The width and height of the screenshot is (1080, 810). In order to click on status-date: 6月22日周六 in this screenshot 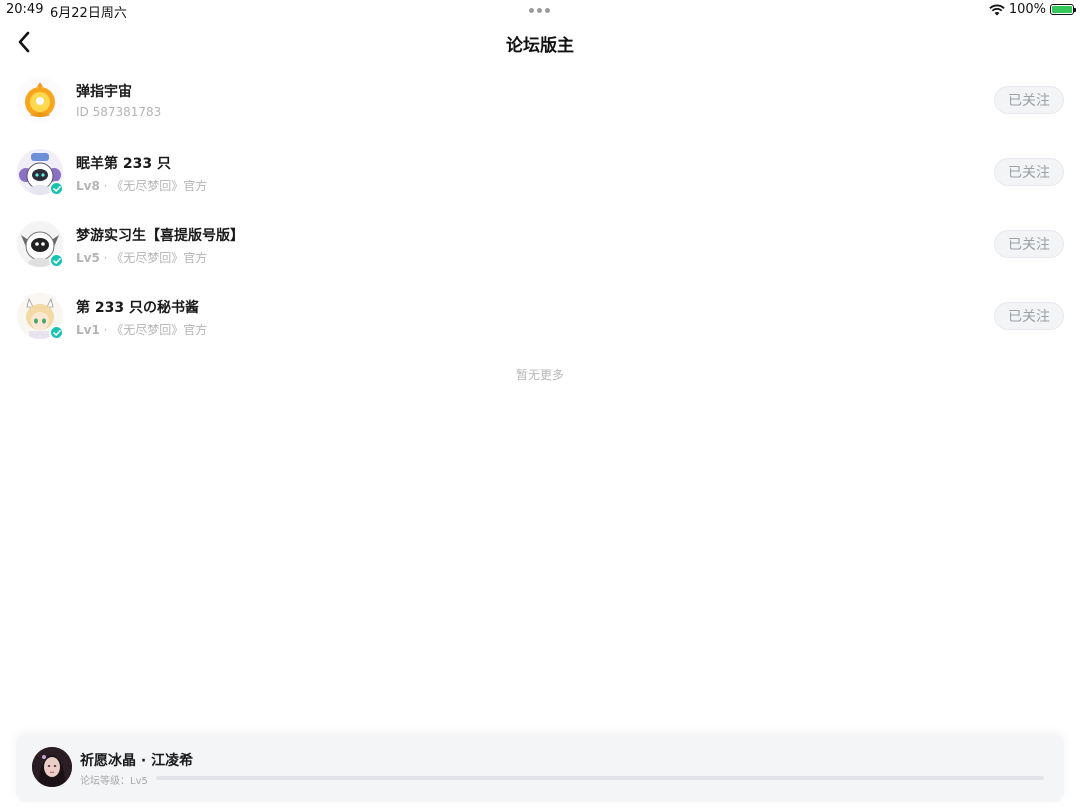, I will do `click(88, 13)`.